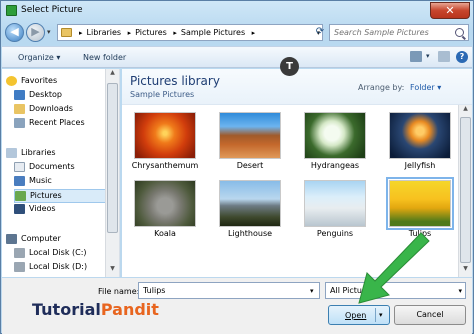 This screenshot has height=334, width=474. I want to click on nav-videos: Videos, so click(66, 210).